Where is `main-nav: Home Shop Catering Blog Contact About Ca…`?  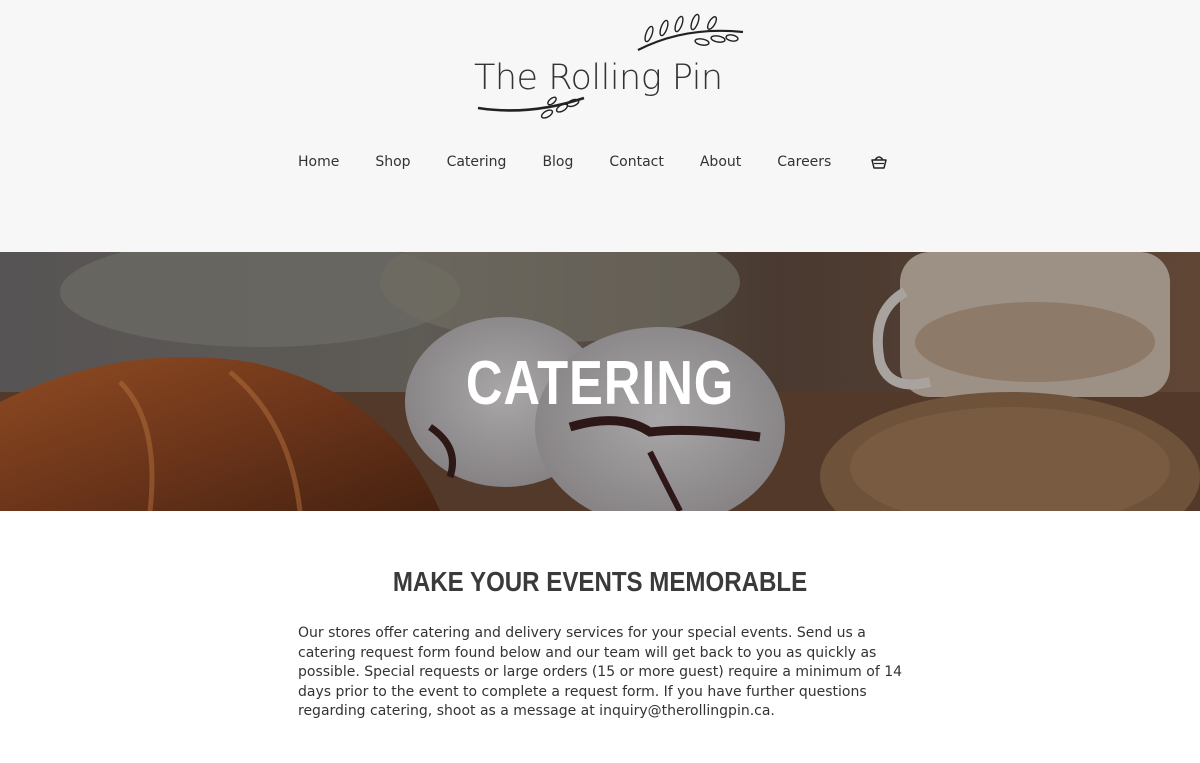
main-nav: Home Shop Catering Blog Contact About Ca… is located at coordinates (593, 162).